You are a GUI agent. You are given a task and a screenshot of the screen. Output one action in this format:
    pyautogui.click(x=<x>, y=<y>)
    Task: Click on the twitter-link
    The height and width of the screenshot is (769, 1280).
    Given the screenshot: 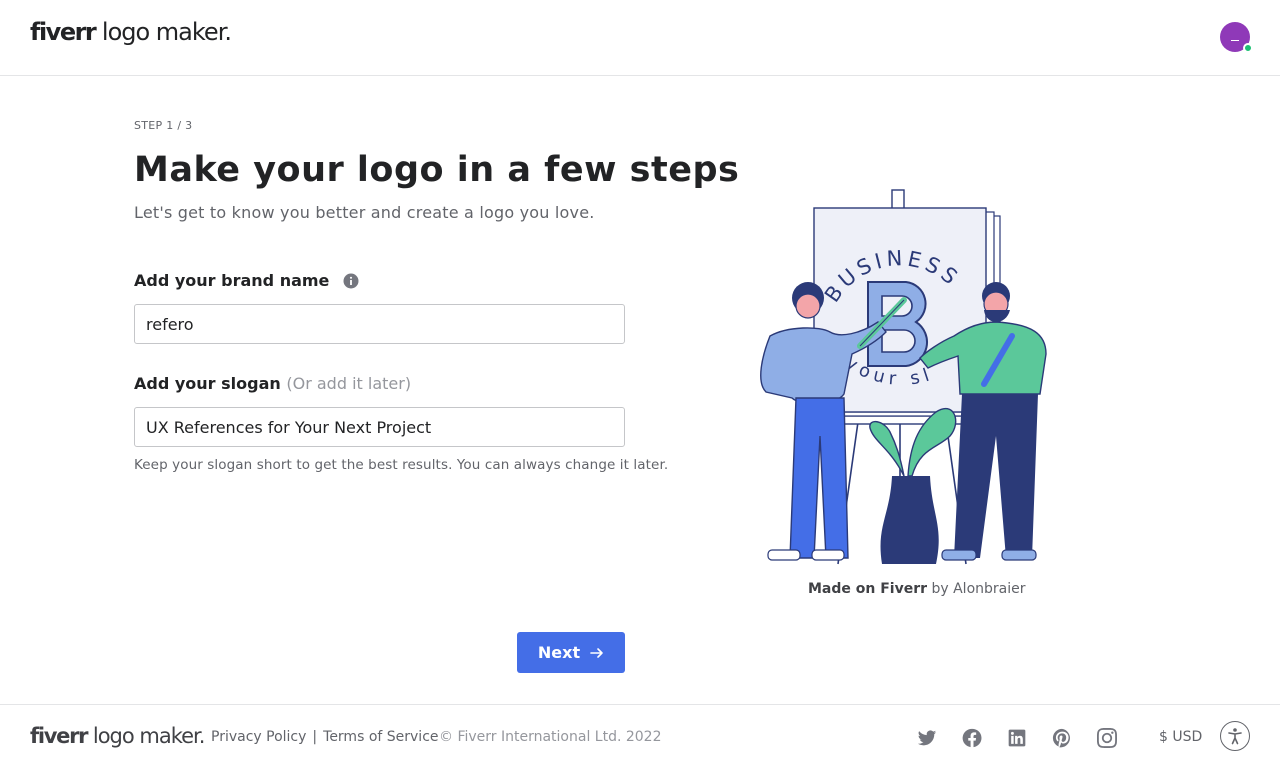 What is the action you would take?
    pyautogui.click(x=927, y=738)
    